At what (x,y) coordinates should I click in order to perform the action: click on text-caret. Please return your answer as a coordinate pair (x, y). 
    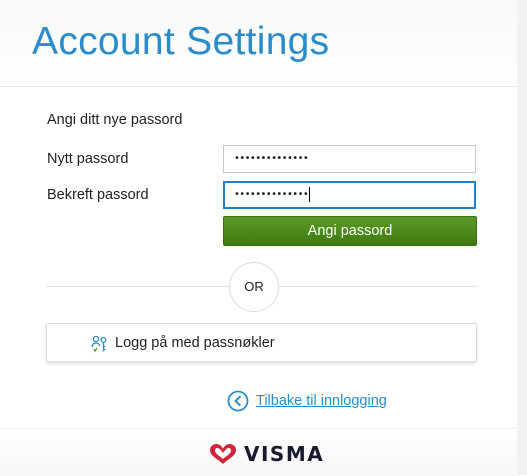
    Looking at the image, I should click on (310, 194).